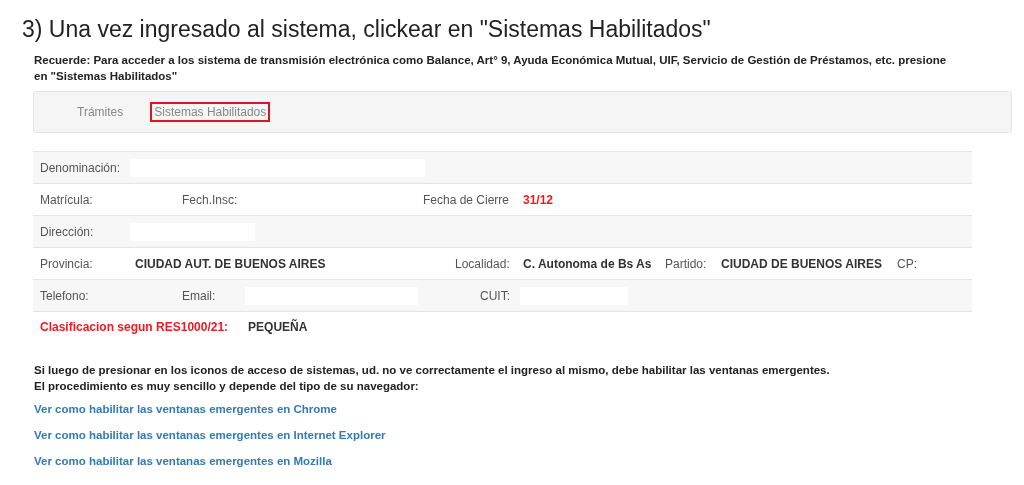 Image resolution: width=1024 pixels, height=485 pixels. What do you see at coordinates (66, 199) in the screenshot?
I see `field-label: Matrícula:` at bounding box center [66, 199].